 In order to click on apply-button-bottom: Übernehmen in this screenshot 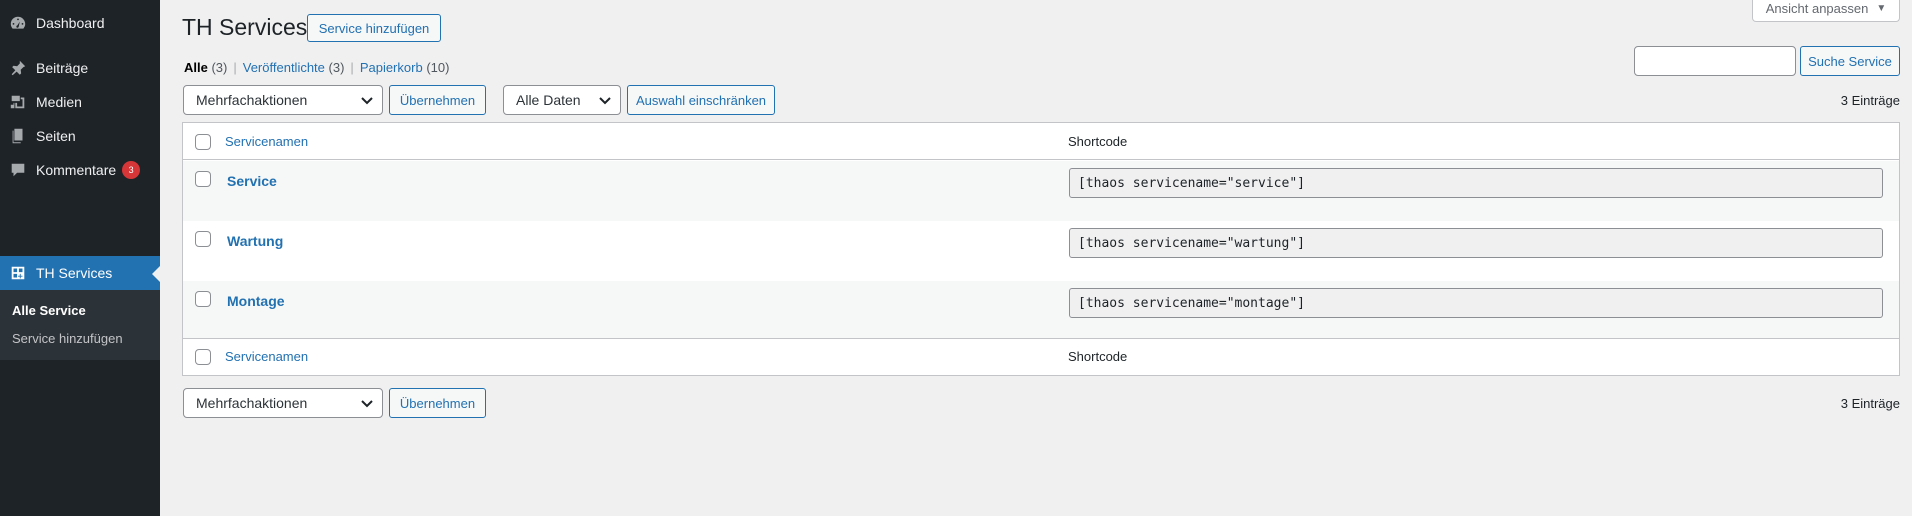, I will do `click(437, 403)`.